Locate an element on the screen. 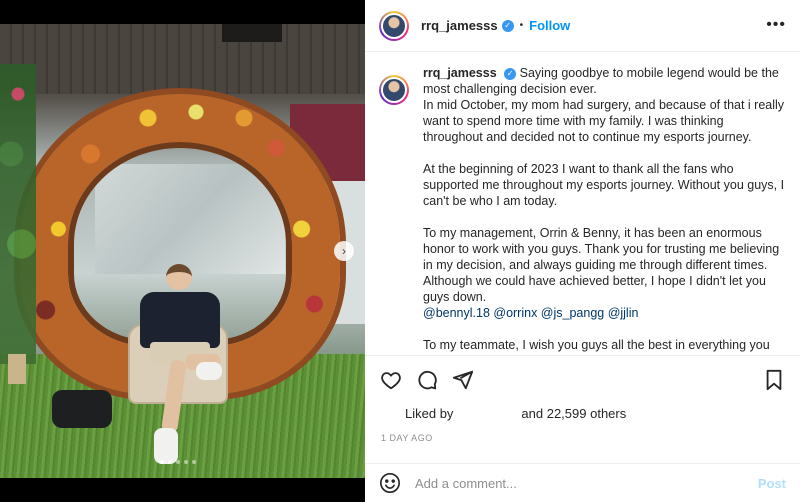 The image size is (800, 502). liked-by-label: Liked by is located at coordinates (429, 413).